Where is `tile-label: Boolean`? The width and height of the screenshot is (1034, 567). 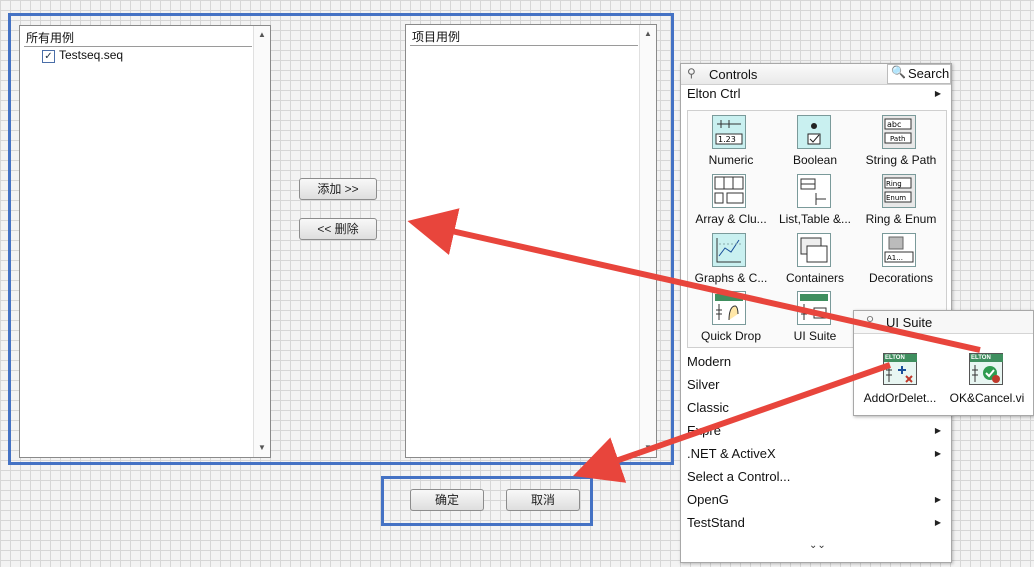 tile-label: Boolean is located at coordinates (815, 160).